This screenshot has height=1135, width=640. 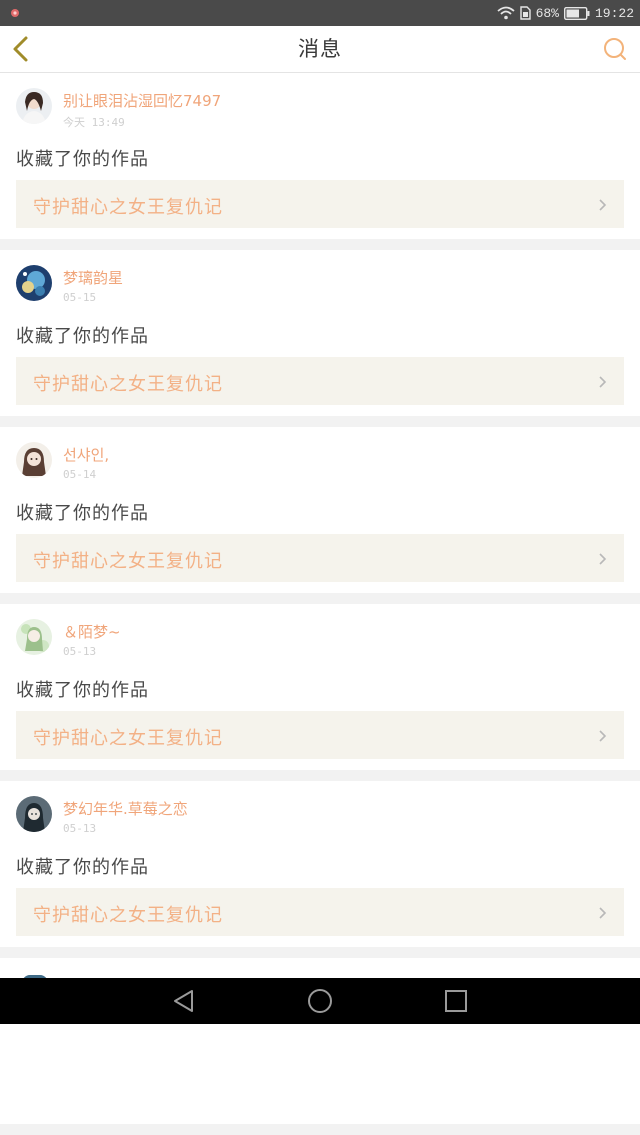 I want to click on search-icon, so click(x=615, y=49).